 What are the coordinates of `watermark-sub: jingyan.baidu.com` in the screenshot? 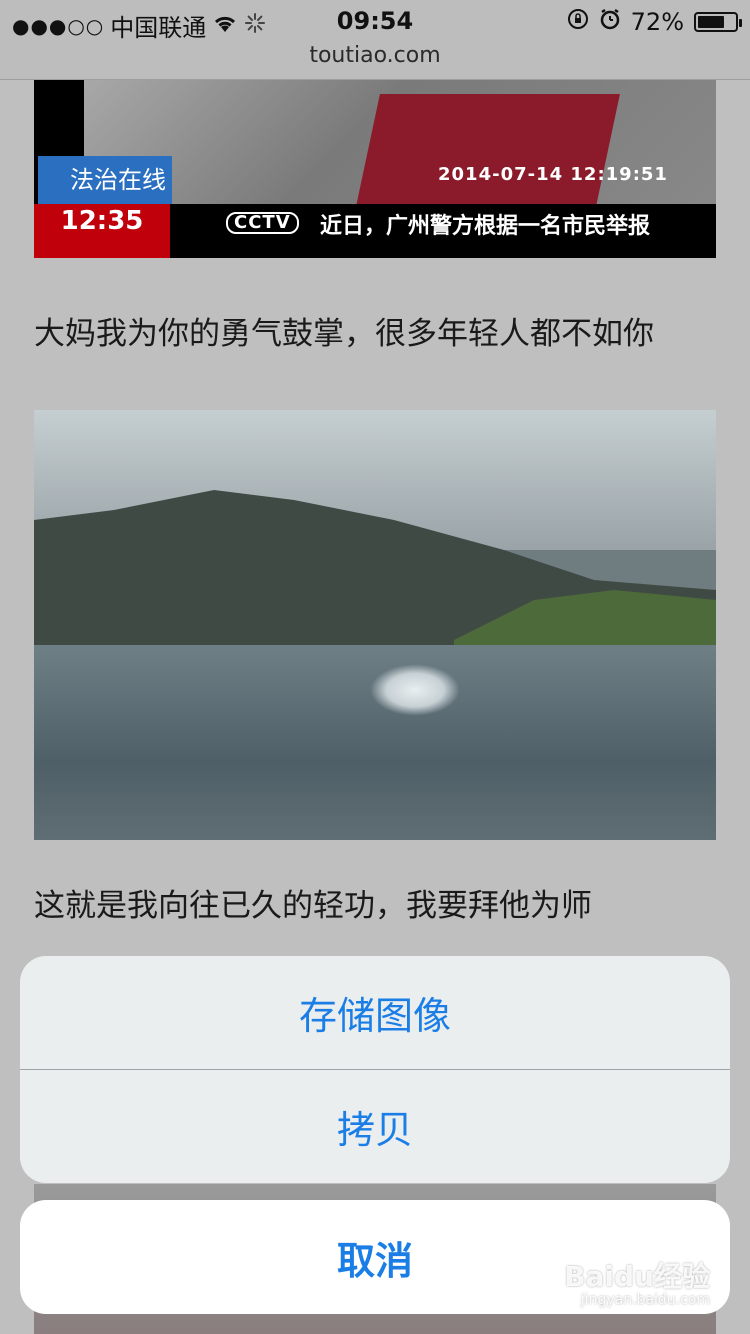 It's located at (645, 1300).